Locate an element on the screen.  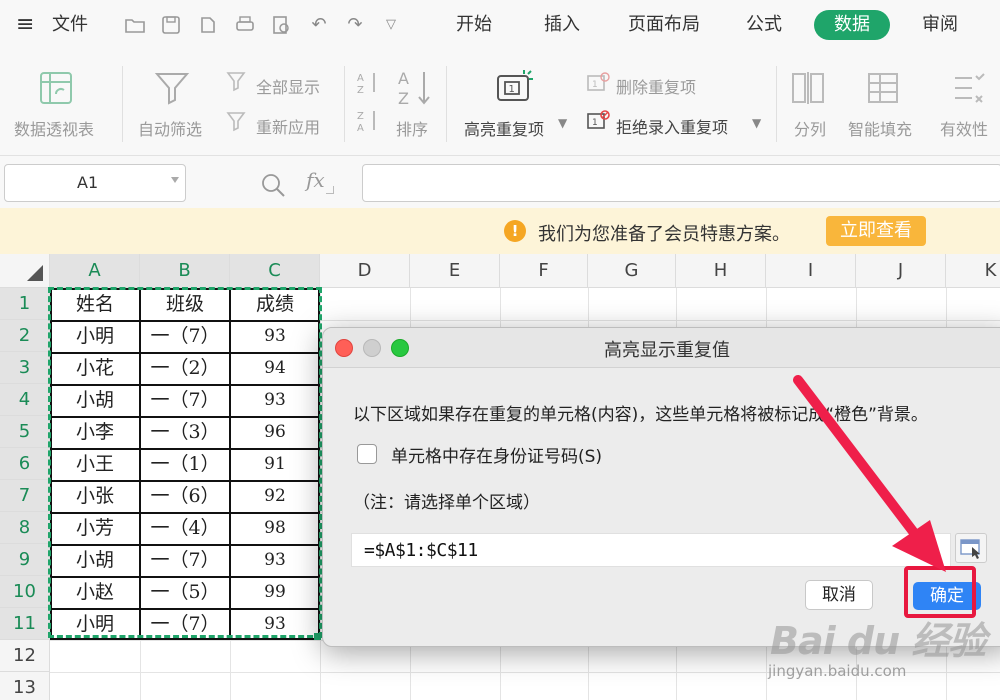
column-header-b: B is located at coordinates (185, 271).